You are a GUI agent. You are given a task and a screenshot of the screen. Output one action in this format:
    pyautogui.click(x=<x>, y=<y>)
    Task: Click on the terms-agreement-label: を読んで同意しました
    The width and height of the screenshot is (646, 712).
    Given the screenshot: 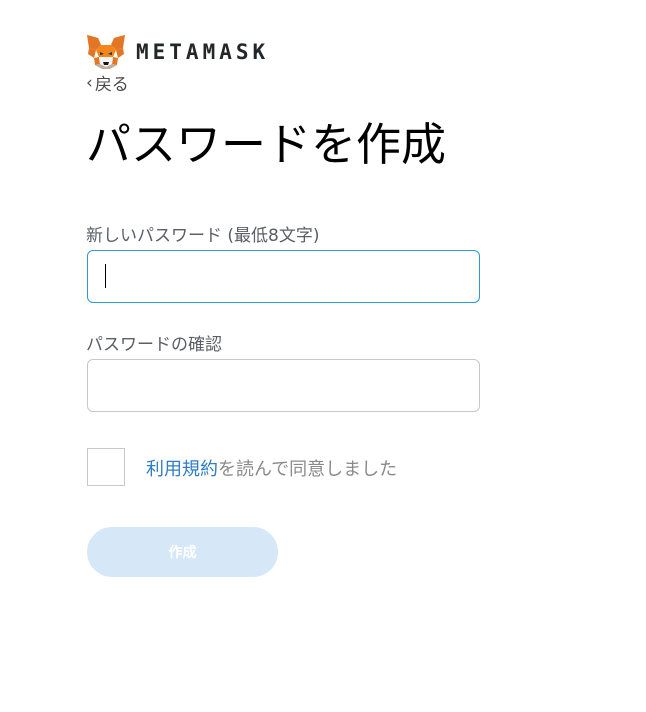 What is the action you would take?
    pyautogui.click(x=308, y=469)
    